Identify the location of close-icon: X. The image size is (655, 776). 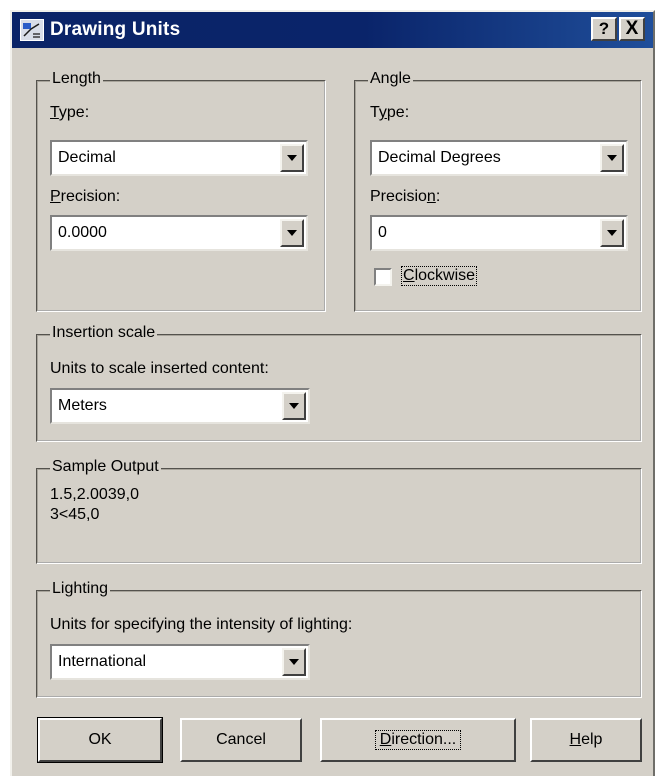
(632, 28).